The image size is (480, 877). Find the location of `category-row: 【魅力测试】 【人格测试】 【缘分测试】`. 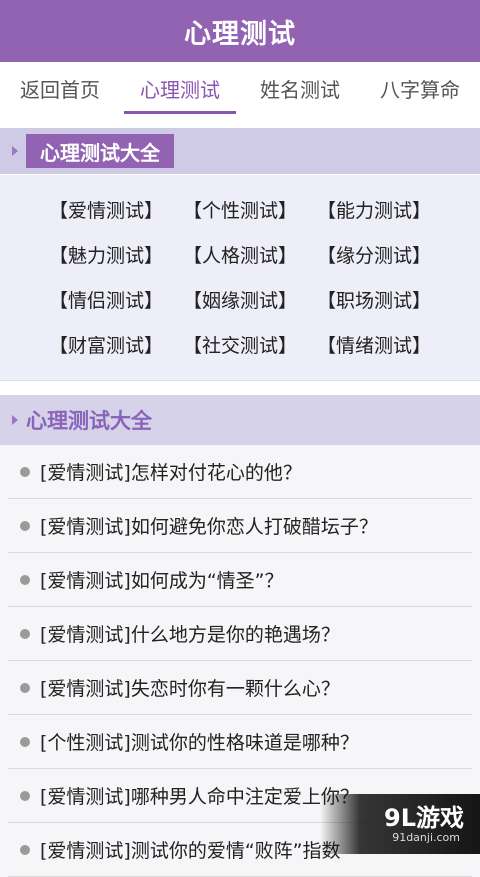

category-row: 【魅力测试】 【人格测试】 【缘分测试】 is located at coordinates (240, 254).